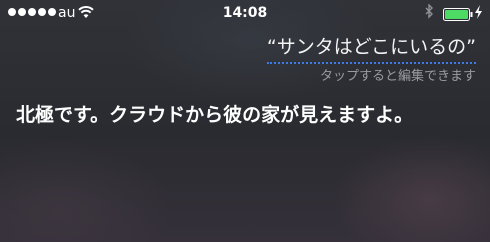 The width and height of the screenshot is (490, 242). What do you see at coordinates (429, 13) in the screenshot?
I see `bluetooth-icon` at bounding box center [429, 13].